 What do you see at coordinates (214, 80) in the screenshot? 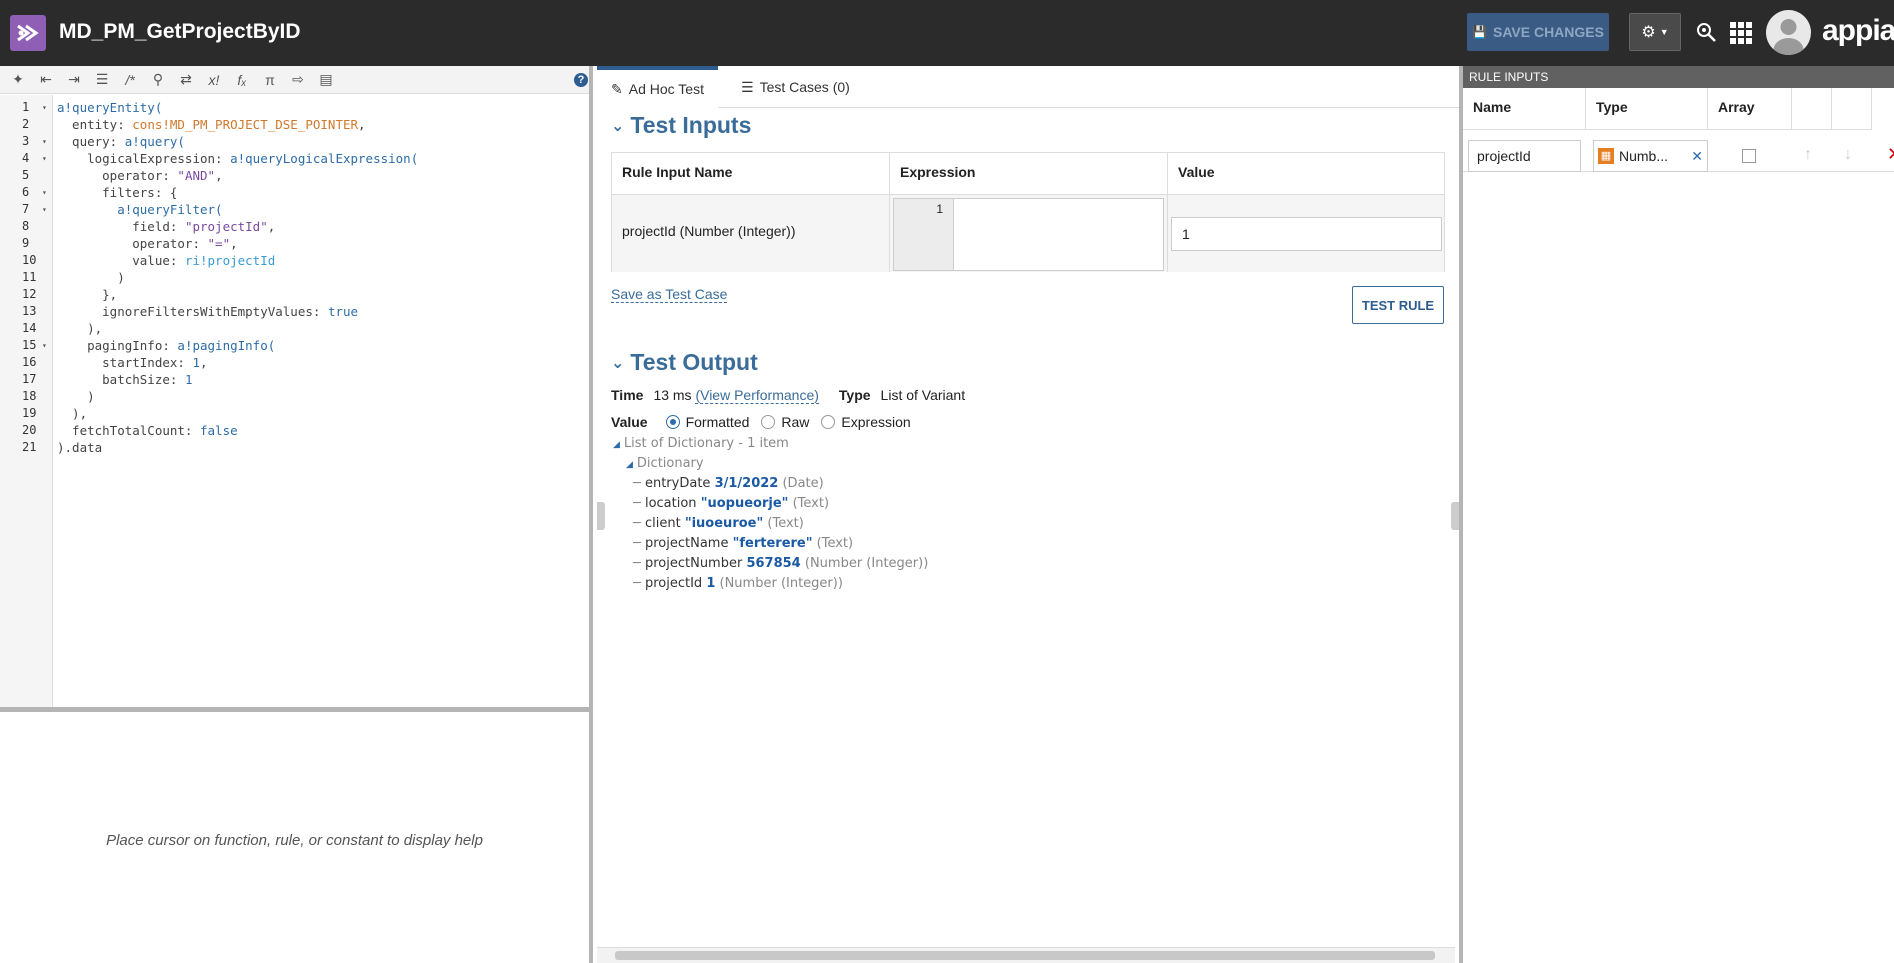
I see `variable-icon: x!` at bounding box center [214, 80].